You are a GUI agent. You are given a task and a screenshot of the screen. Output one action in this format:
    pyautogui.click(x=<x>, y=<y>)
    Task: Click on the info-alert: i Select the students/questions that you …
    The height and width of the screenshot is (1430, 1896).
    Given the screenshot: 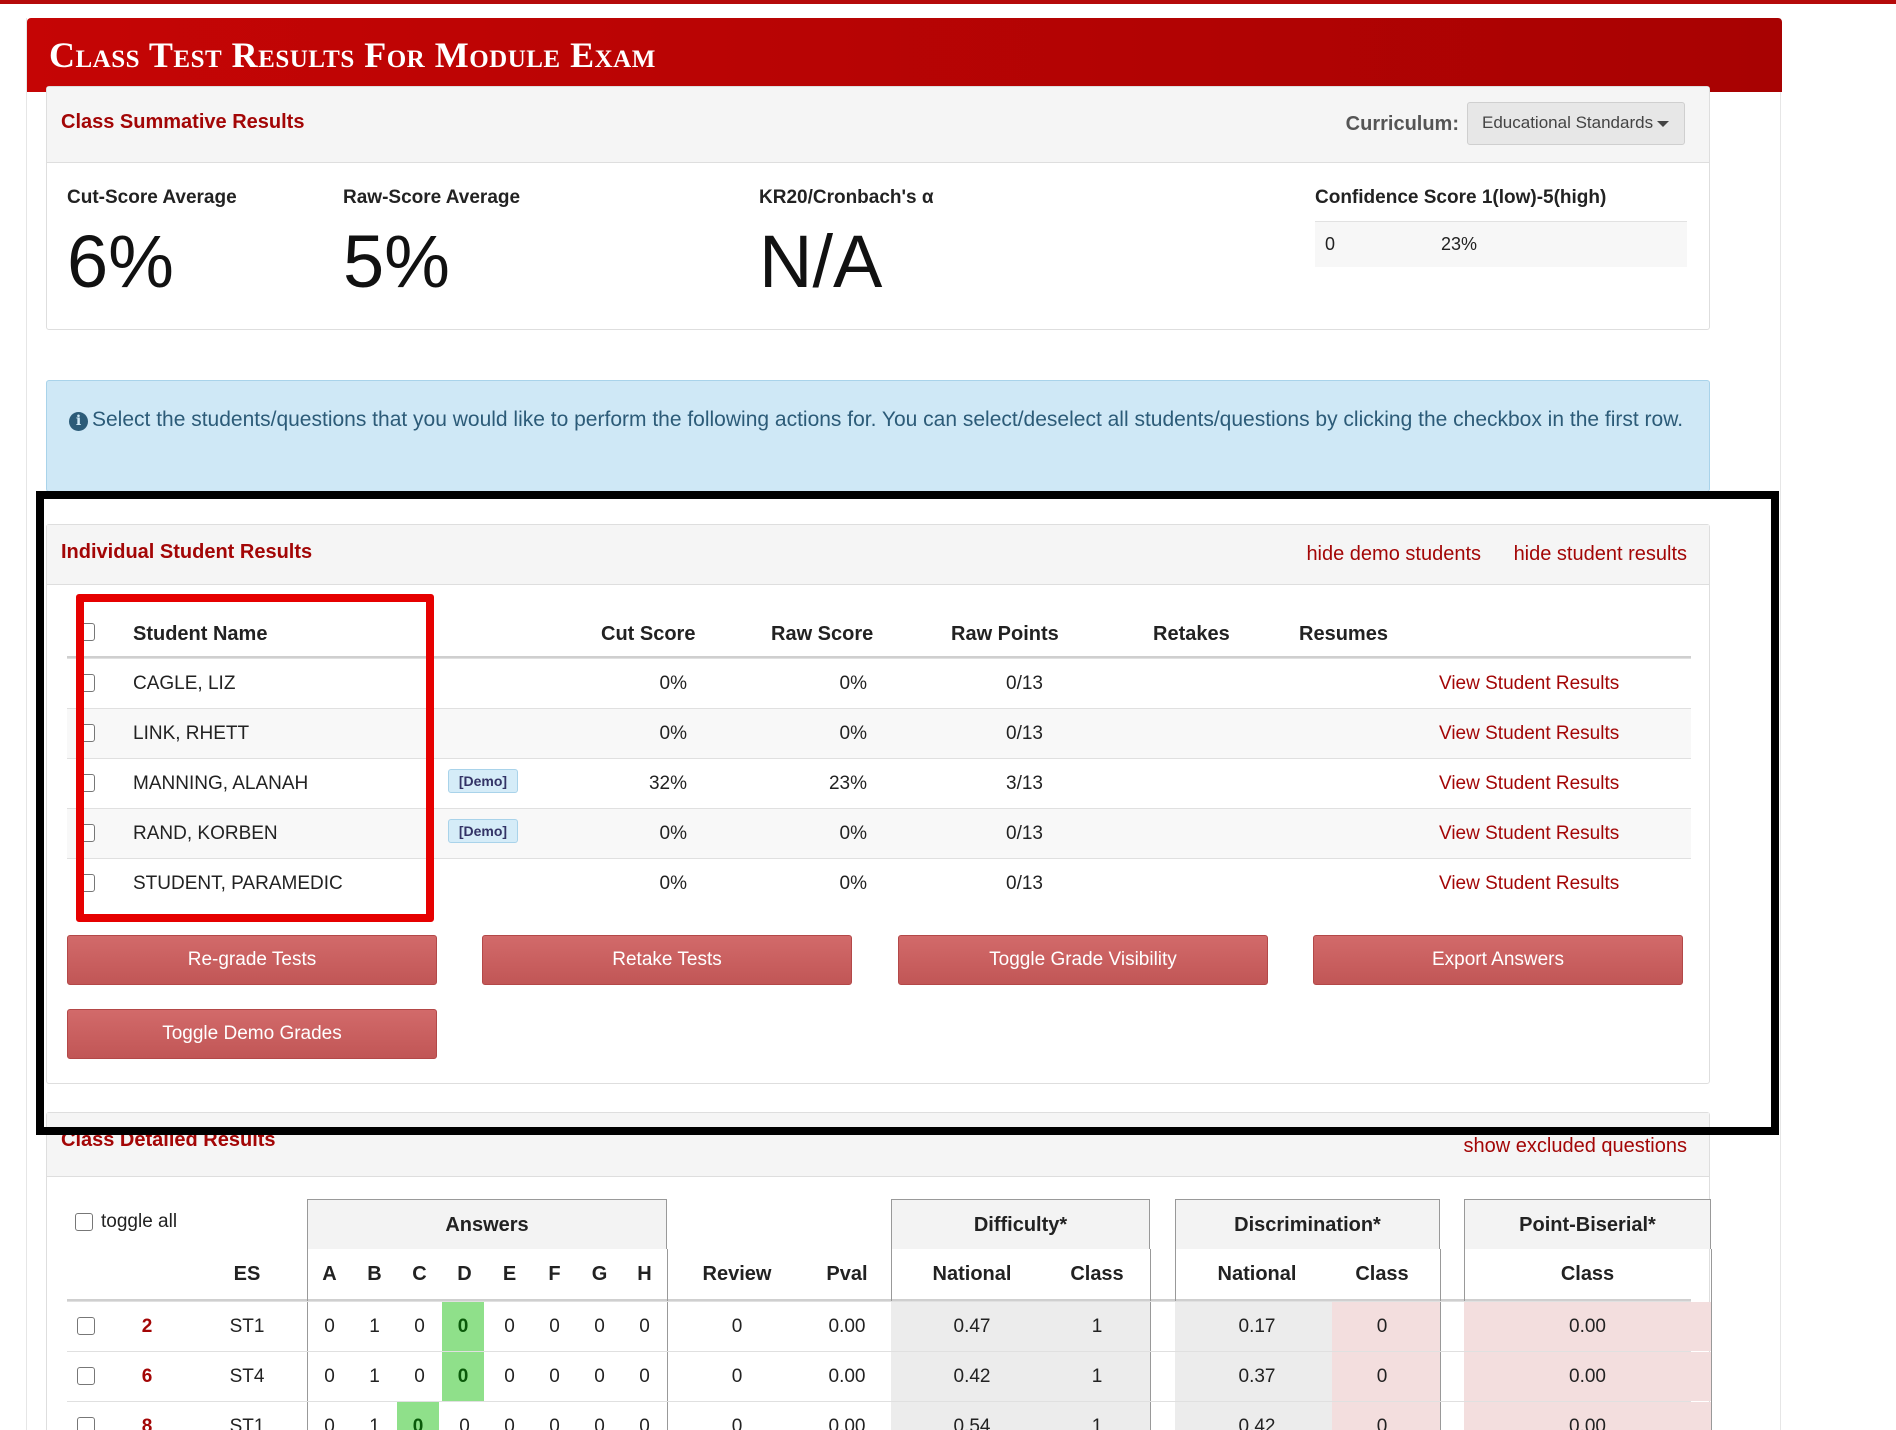 What is the action you would take?
    pyautogui.click(x=878, y=436)
    